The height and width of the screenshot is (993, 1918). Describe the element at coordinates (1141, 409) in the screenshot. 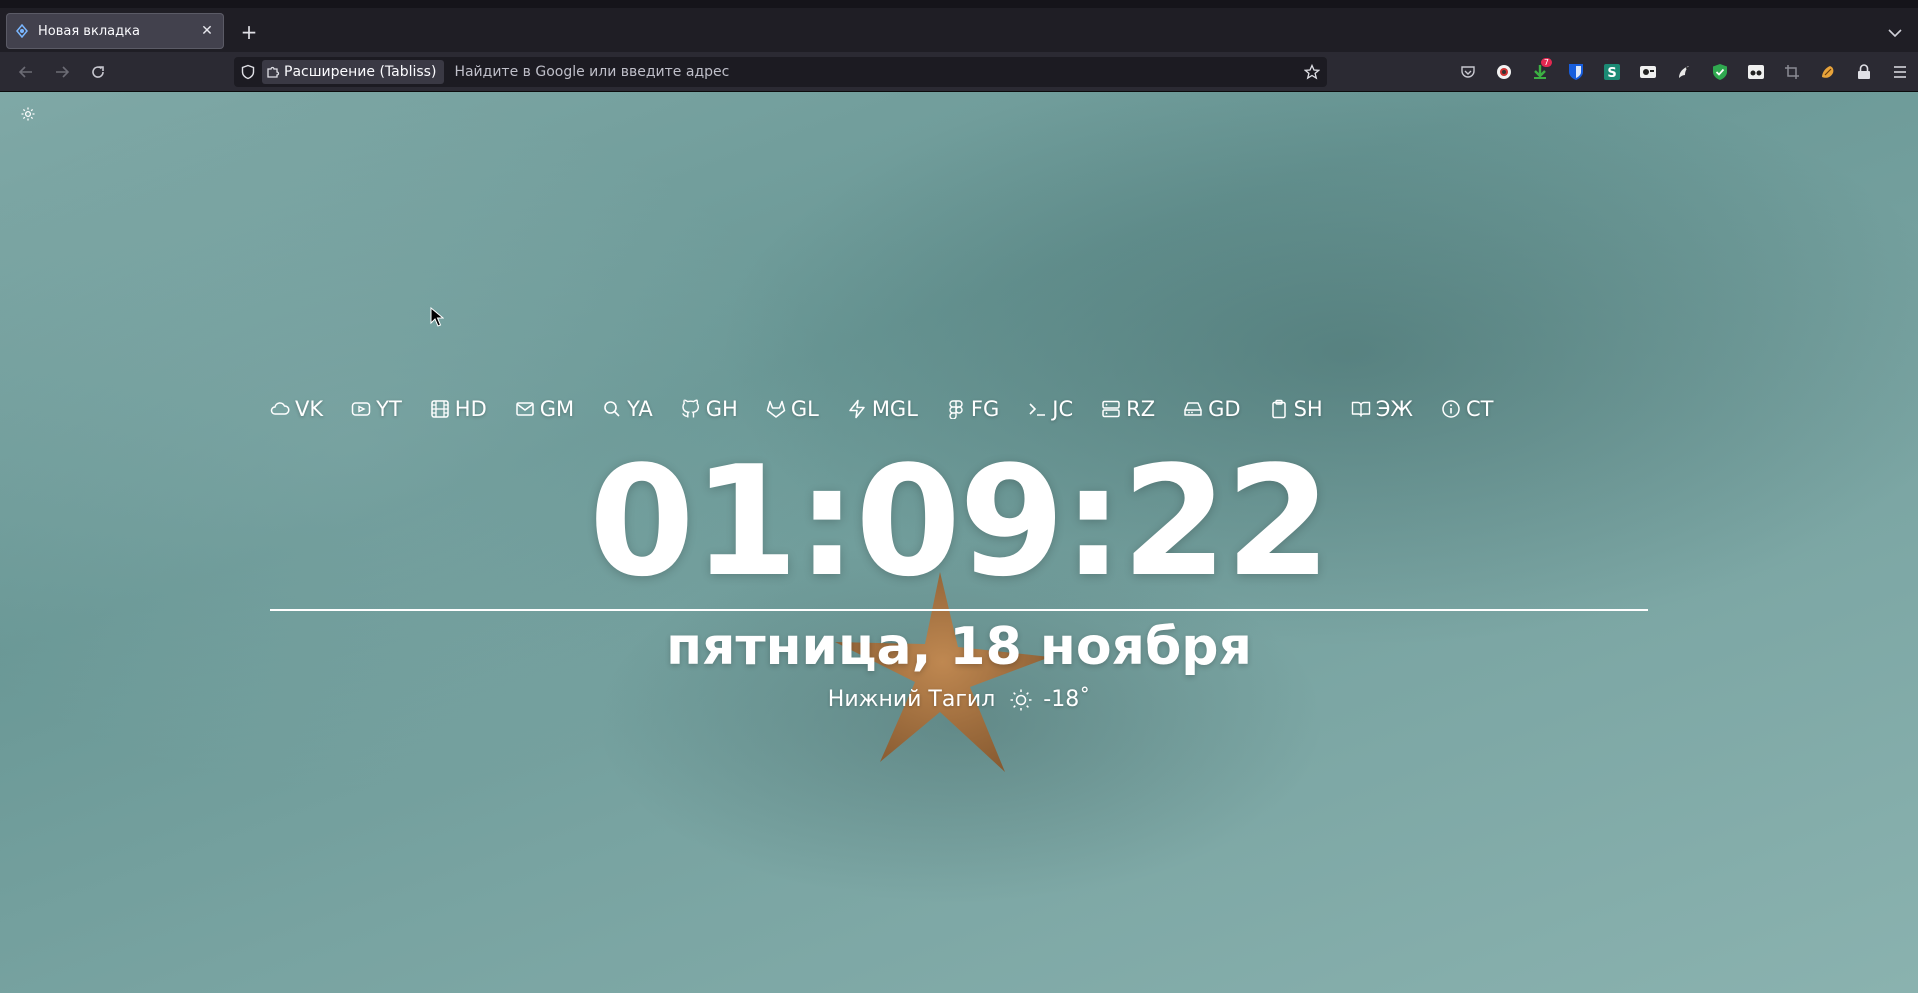

I see `link-label: RZ` at that location.